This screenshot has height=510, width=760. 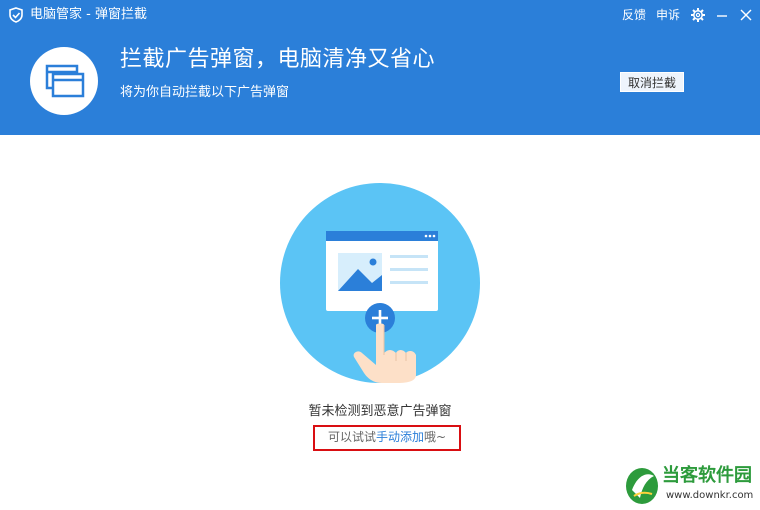 What do you see at coordinates (710, 495) in the screenshot?
I see `watermark-url: www.downkr.com` at bounding box center [710, 495].